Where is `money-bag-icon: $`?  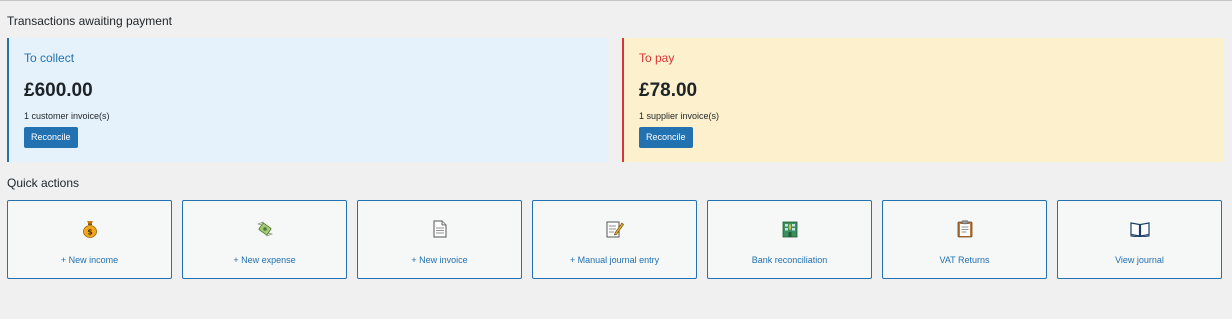 money-bag-icon: $ is located at coordinates (89, 229).